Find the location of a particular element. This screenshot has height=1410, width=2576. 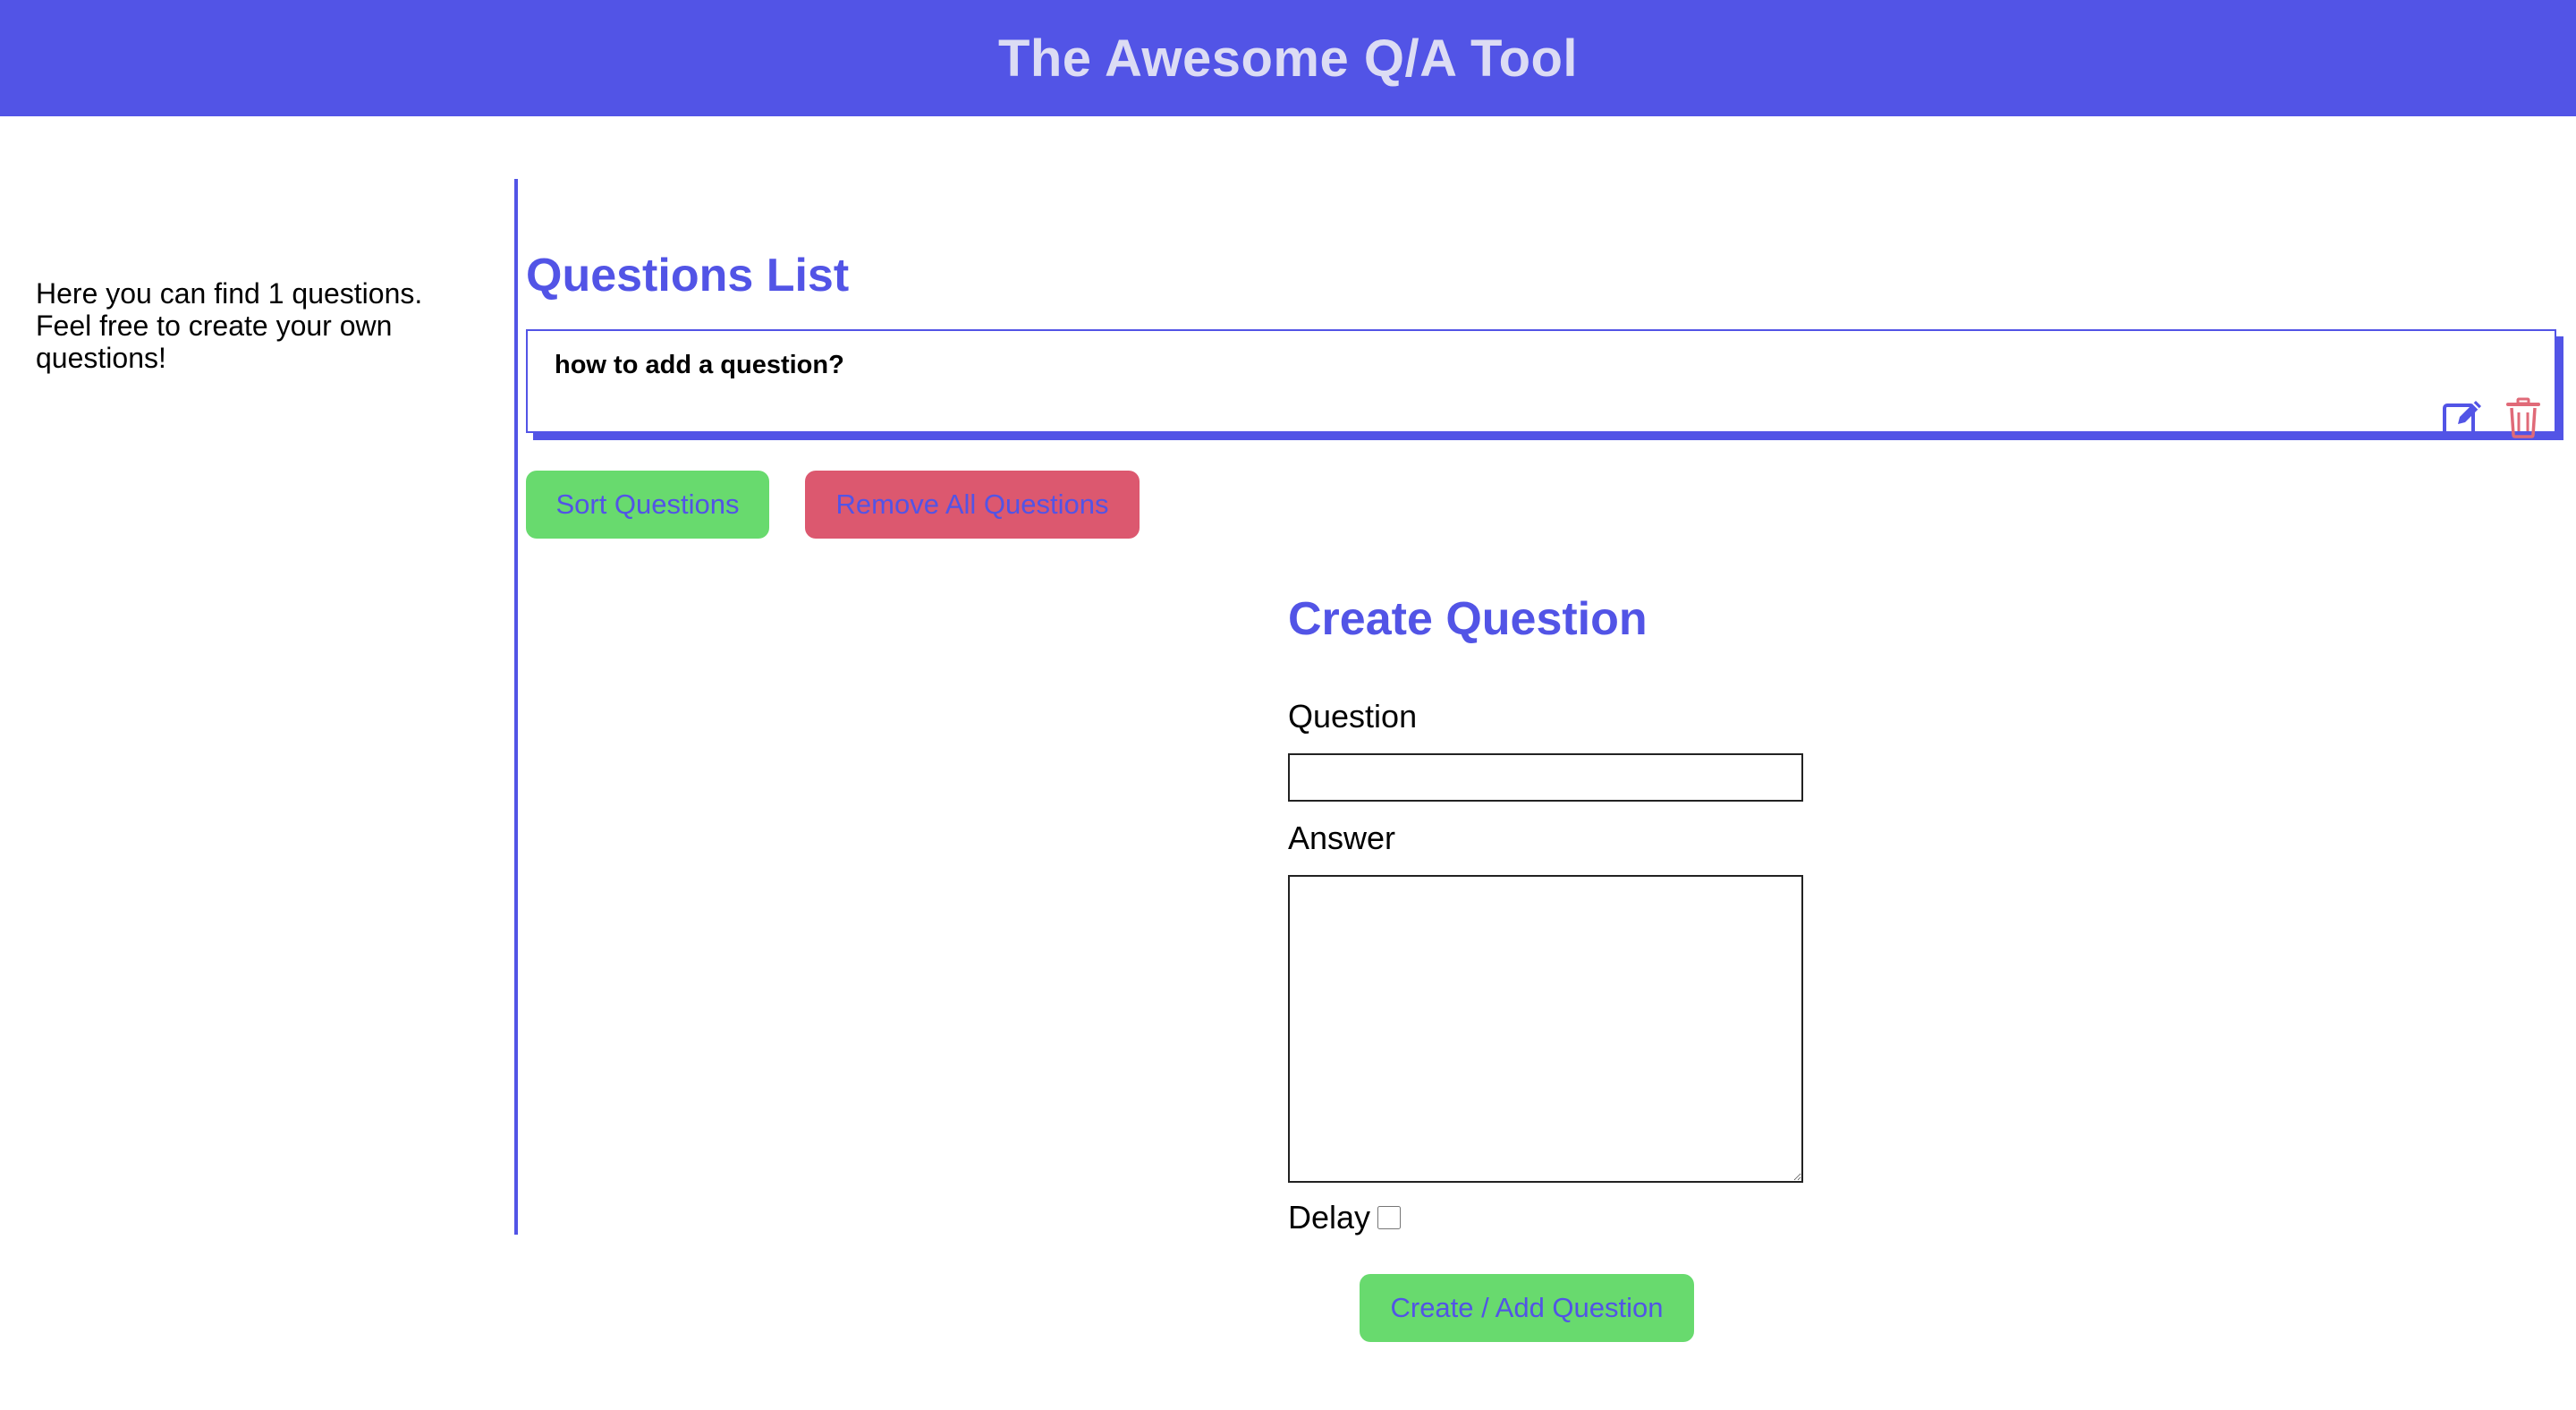

question-text: how to add a question? is located at coordinates (699, 366).